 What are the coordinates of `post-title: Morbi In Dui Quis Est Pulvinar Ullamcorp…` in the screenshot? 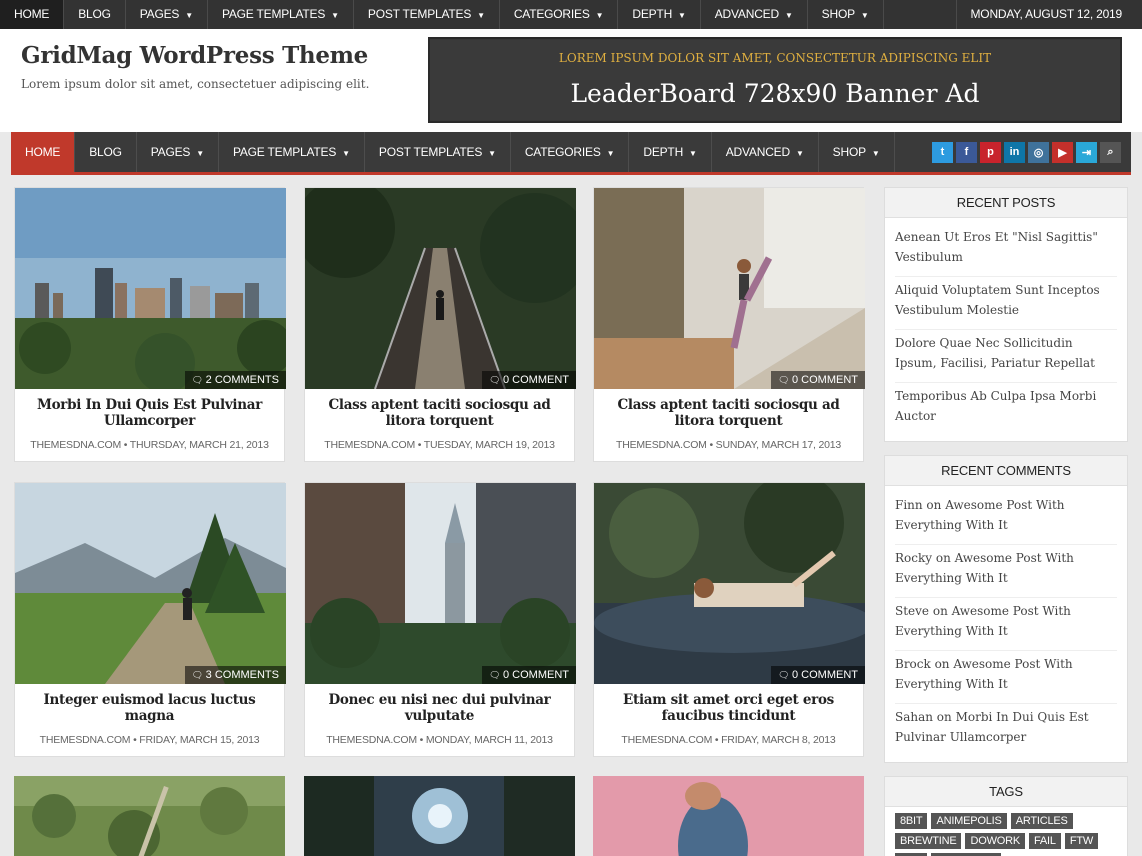 It's located at (149, 413).